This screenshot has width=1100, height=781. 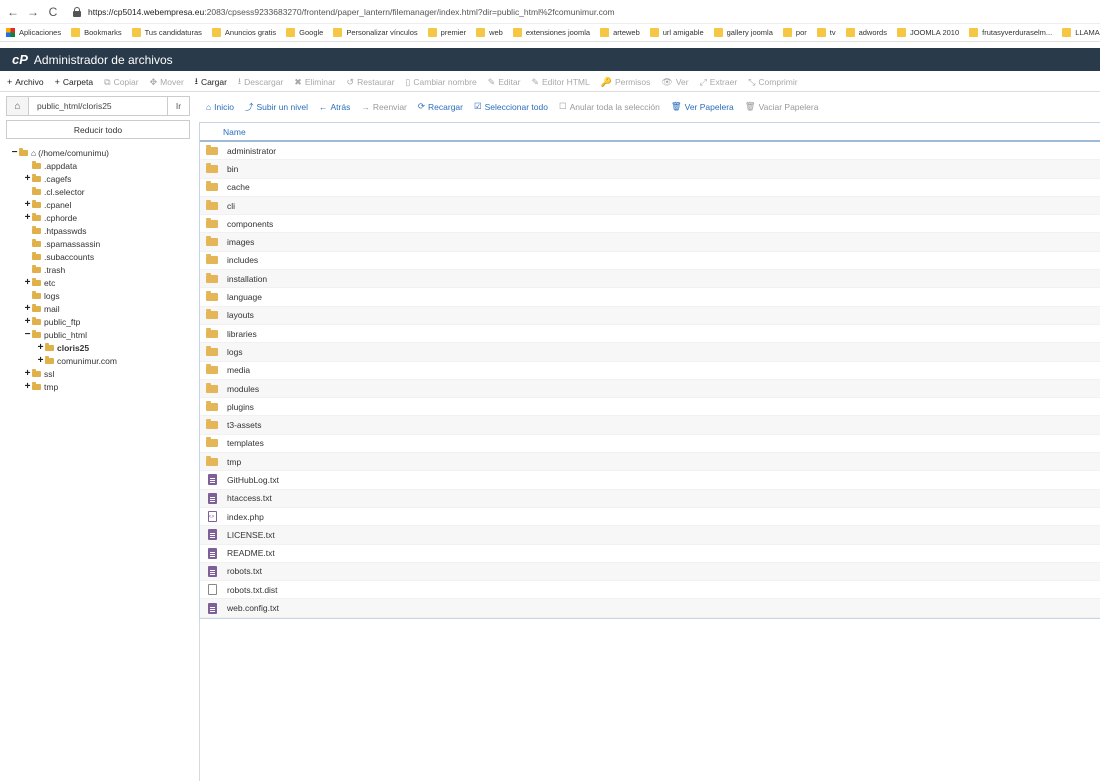 What do you see at coordinates (98, 129) in the screenshot?
I see `collapse-all-button: Reducir todo` at bounding box center [98, 129].